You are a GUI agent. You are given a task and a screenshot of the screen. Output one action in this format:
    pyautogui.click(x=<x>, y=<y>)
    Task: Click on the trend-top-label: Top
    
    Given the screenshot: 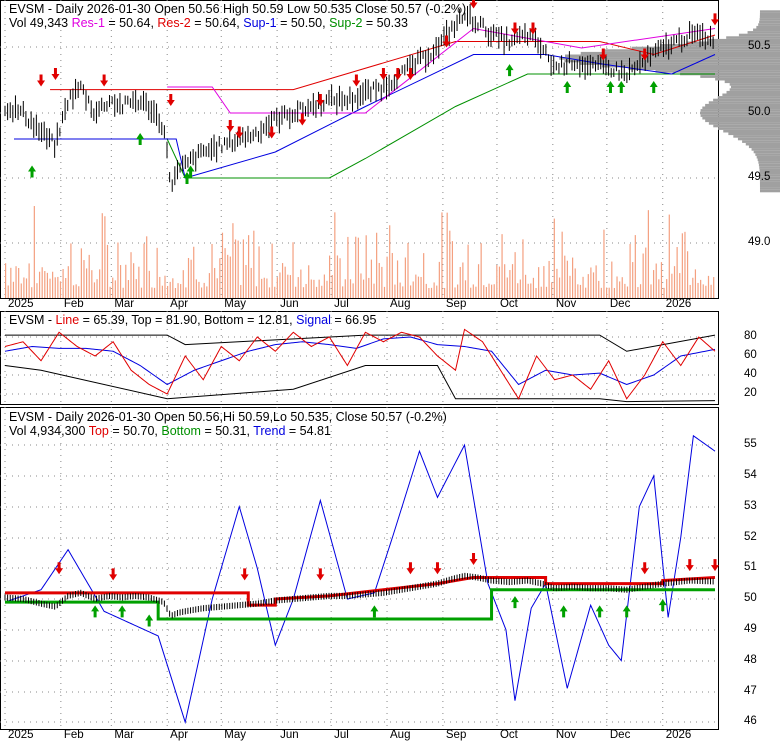 What is the action you would take?
    pyautogui.click(x=98, y=431)
    